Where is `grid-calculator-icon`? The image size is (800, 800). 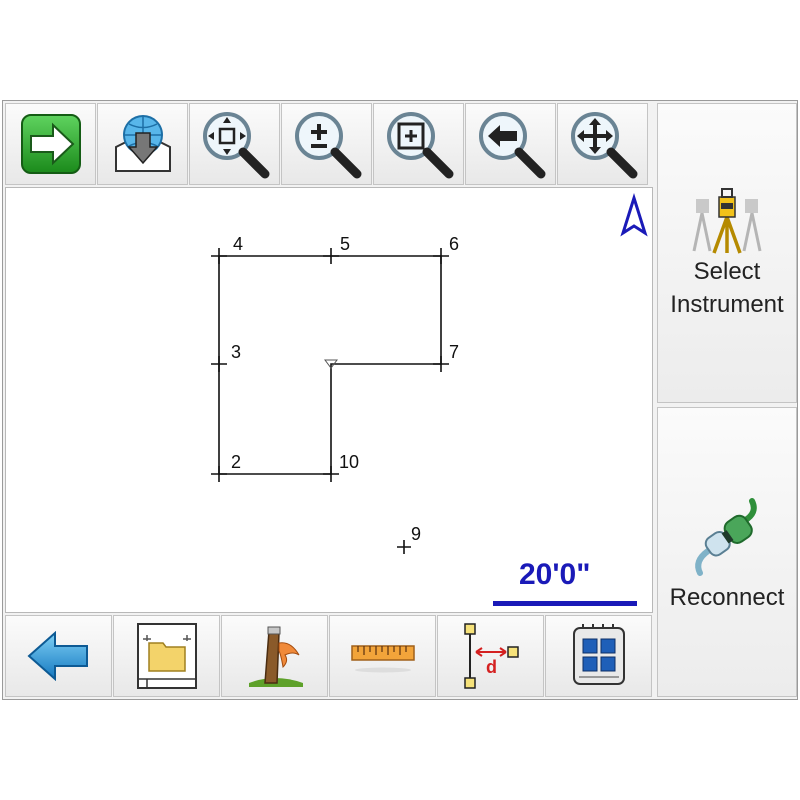
grid-calculator-icon is located at coordinates (598, 654).